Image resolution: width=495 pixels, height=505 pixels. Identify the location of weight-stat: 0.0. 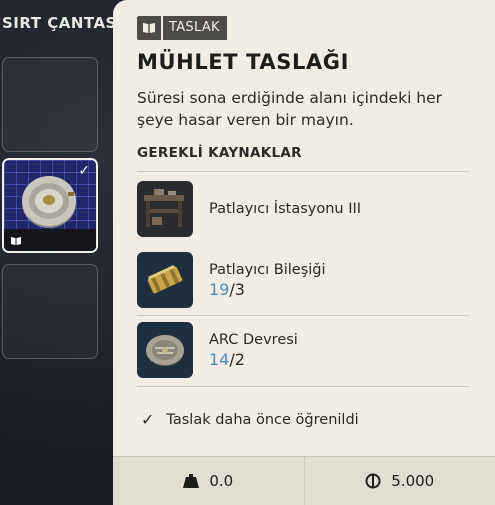
(208, 481).